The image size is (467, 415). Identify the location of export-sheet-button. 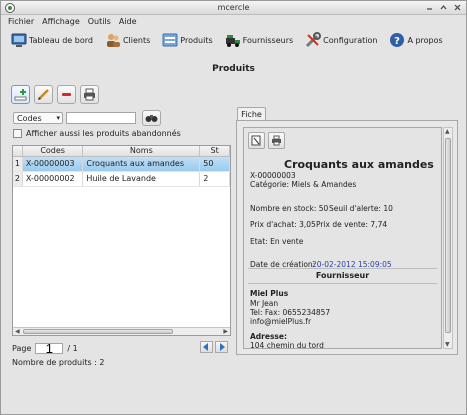
(256, 140).